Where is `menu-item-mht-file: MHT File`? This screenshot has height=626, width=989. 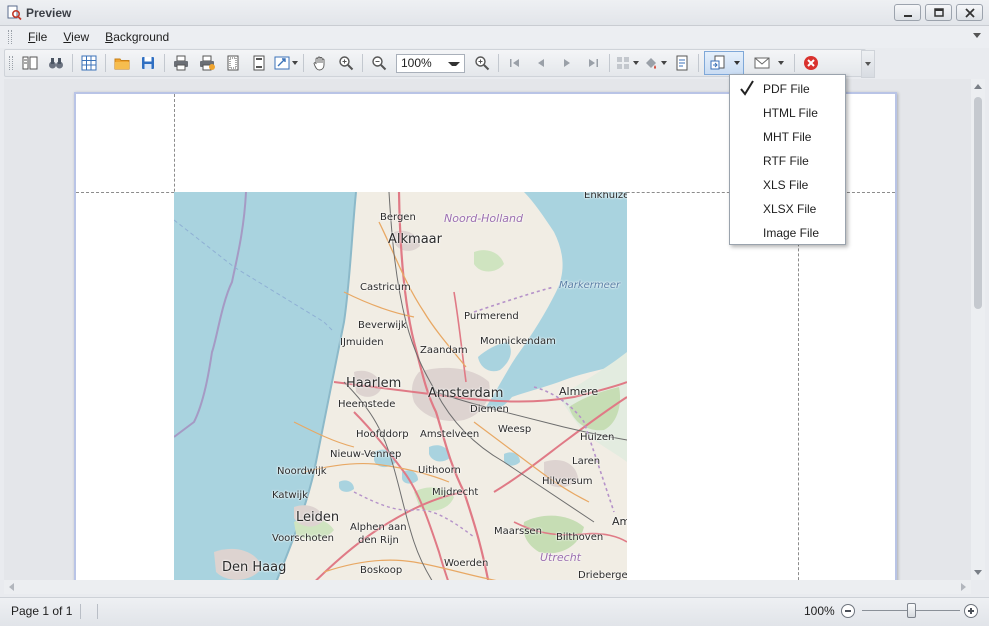
menu-item-mht-file: MHT File is located at coordinates (787, 137).